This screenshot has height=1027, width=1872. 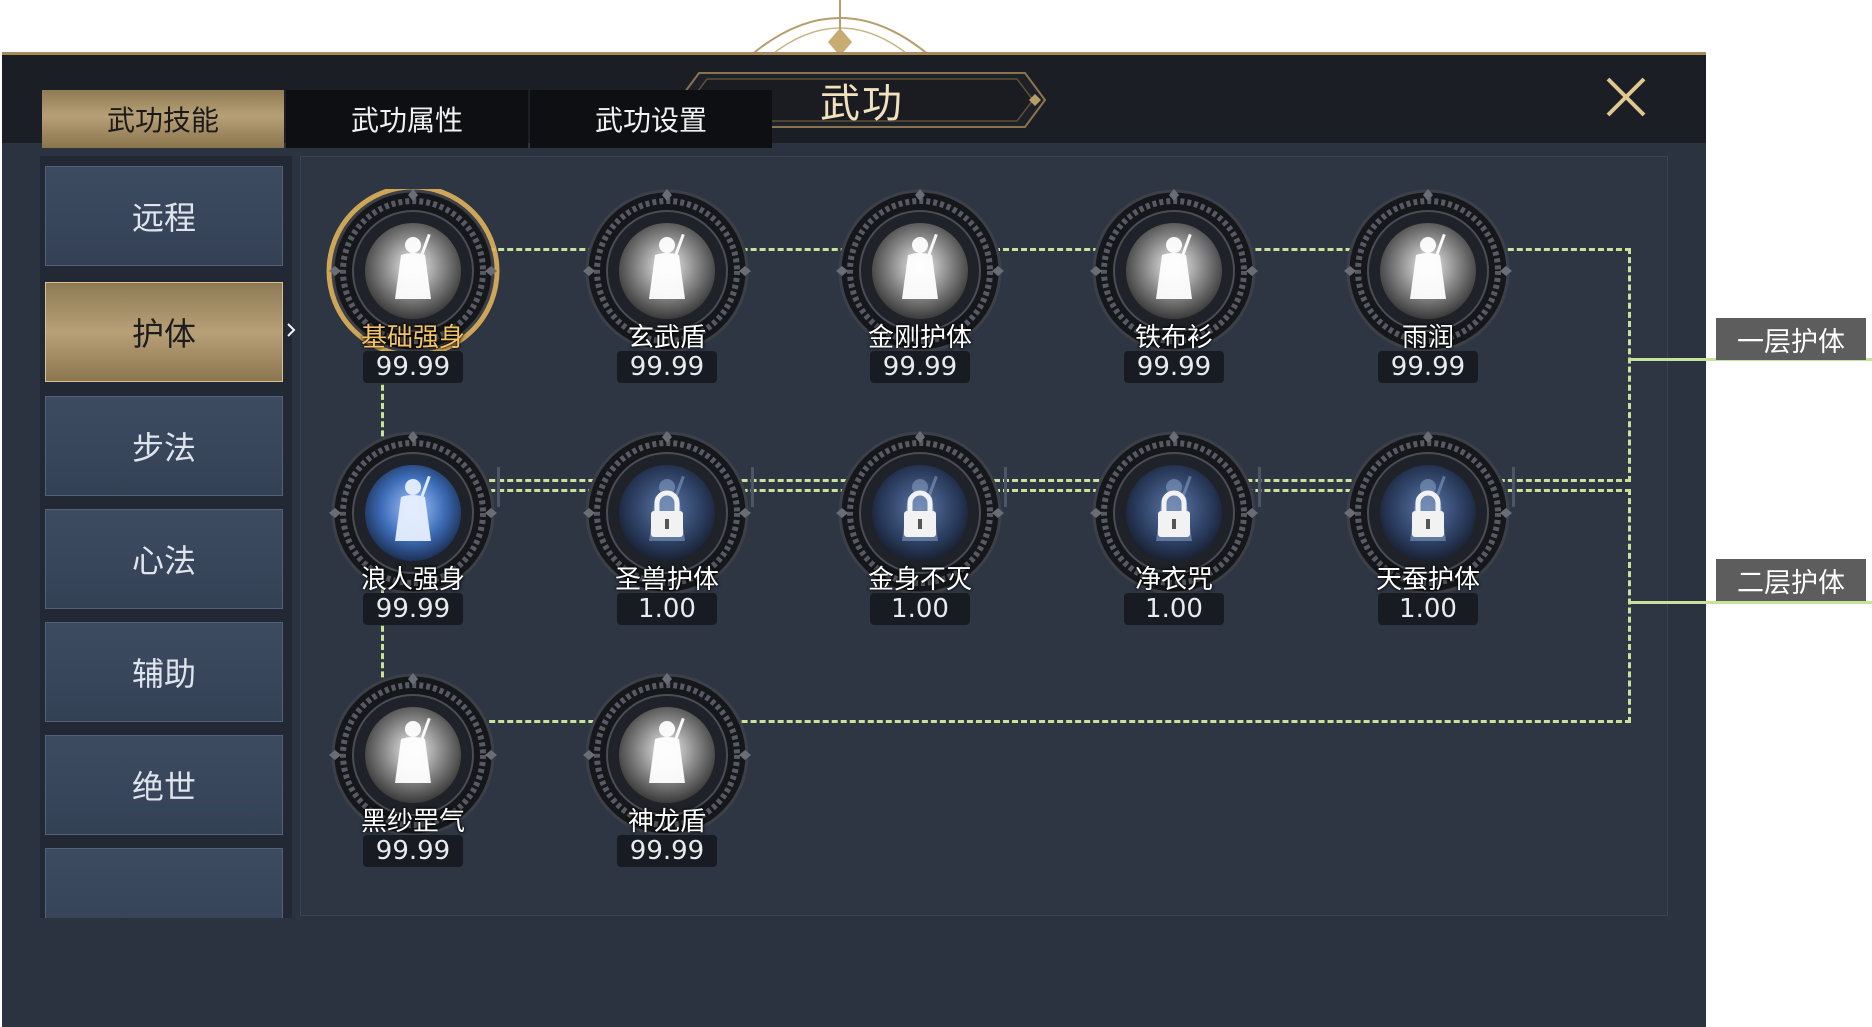 I want to click on tab-attributes: 武功属性, so click(x=407, y=119).